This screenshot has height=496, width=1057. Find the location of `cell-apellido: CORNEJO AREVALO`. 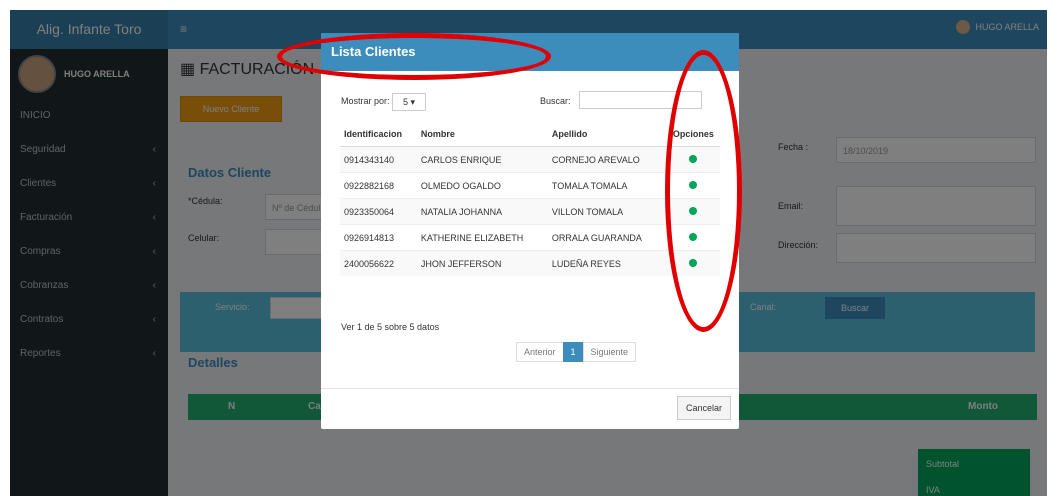

cell-apellido: CORNEJO AREVALO is located at coordinates (605, 159).